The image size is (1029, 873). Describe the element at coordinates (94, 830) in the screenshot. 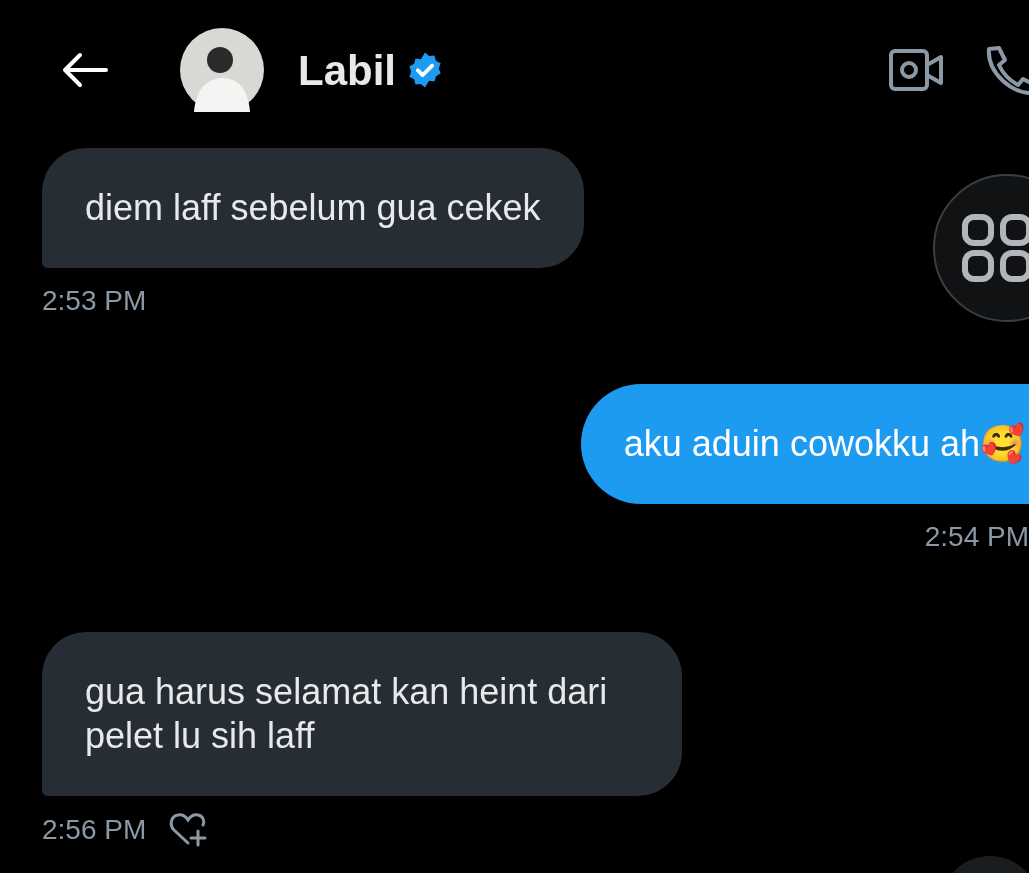

I see `message-time: 2:56 PM` at that location.